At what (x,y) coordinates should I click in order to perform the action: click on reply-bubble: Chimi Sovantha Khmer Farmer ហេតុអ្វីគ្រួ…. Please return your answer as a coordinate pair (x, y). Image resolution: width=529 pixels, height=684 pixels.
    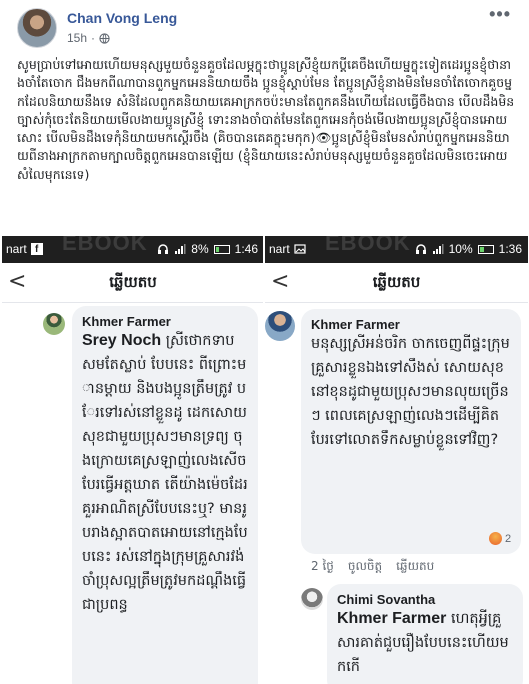
    Looking at the image, I should click on (425, 634).